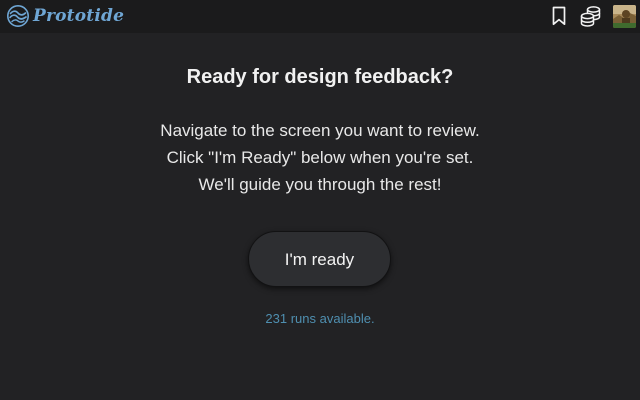 The image size is (640, 400). Describe the element at coordinates (18, 16) in the screenshot. I see `wave-logo-icon` at that location.